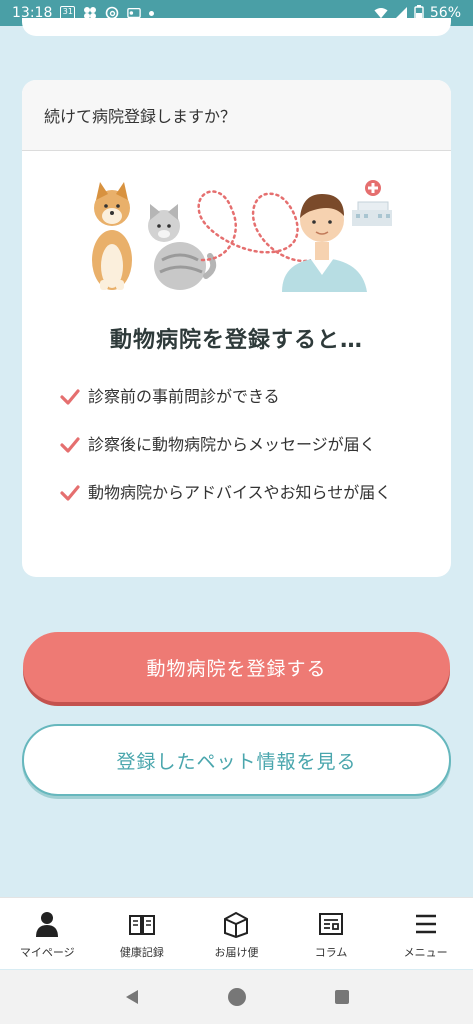 The height and width of the screenshot is (1024, 473). I want to click on nav-item-delivery: お届け便, so click(236, 933).